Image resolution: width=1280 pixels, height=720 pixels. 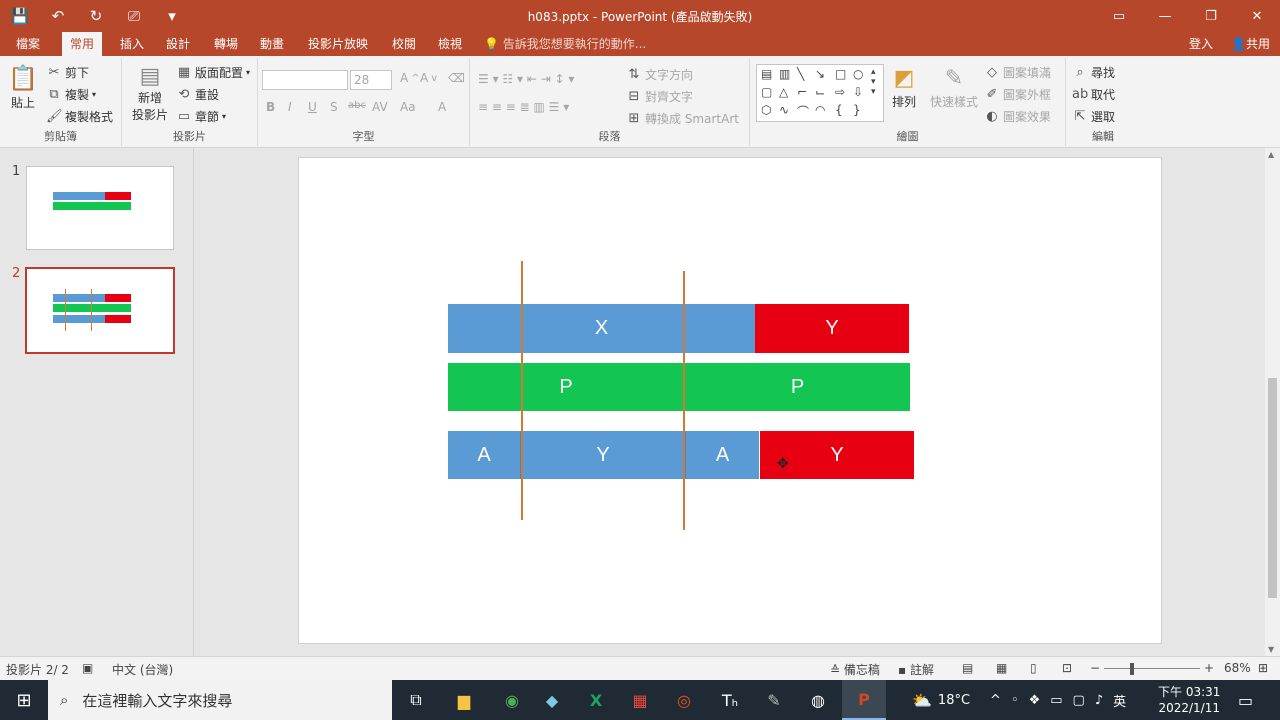 What do you see at coordinates (659, 74) in the screenshot?
I see `text-direction-button: ⇅ 文字方向` at bounding box center [659, 74].